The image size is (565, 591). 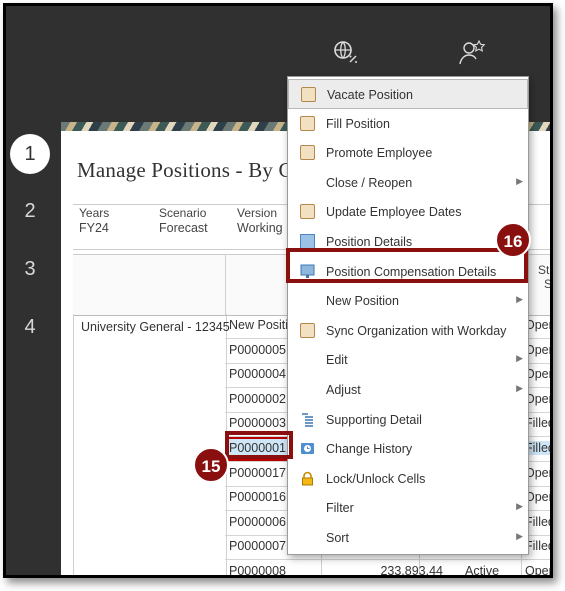 What do you see at coordinates (343, 390) in the screenshot?
I see `menu-item-label: Adjust` at bounding box center [343, 390].